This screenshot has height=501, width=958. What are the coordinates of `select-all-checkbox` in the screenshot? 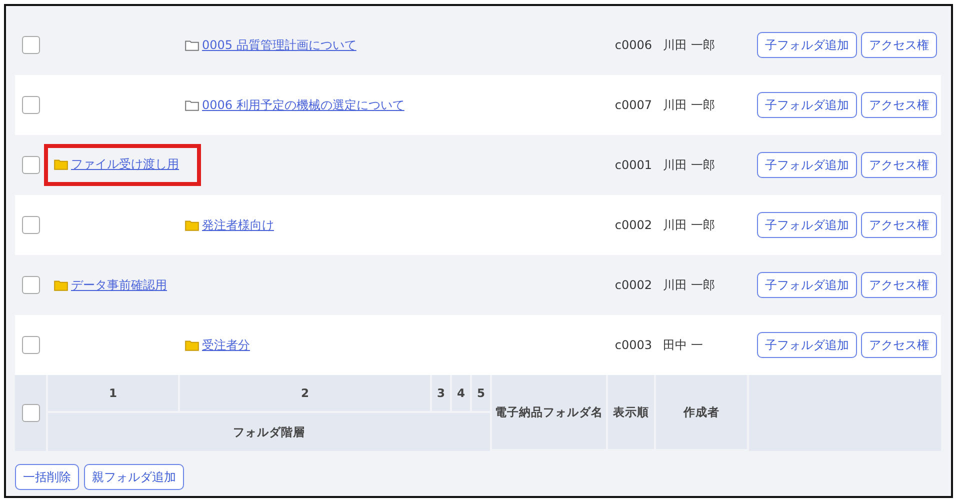 It's located at (31, 413).